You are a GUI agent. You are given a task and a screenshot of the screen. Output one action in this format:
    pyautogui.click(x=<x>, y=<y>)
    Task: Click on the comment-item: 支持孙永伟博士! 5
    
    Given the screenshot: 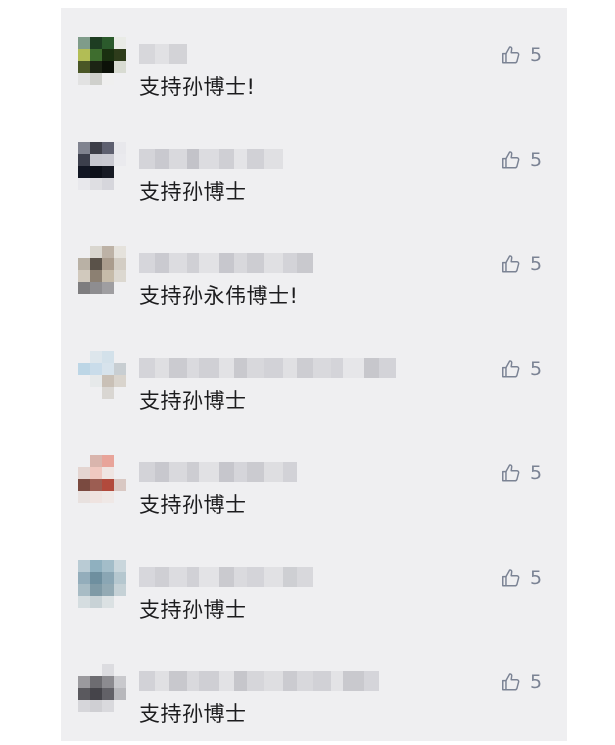 What is the action you would take?
    pyautogui.click(x=314, y=267)
    